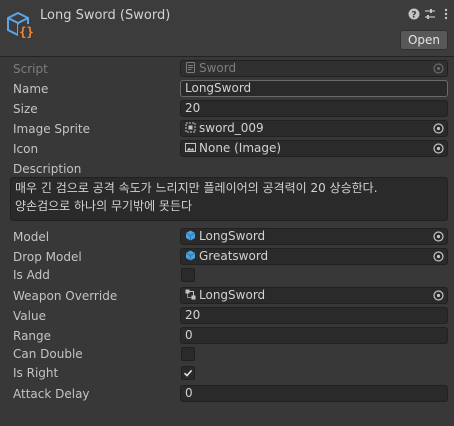  I want to click on is-right-checkbox, so click(188, 373).